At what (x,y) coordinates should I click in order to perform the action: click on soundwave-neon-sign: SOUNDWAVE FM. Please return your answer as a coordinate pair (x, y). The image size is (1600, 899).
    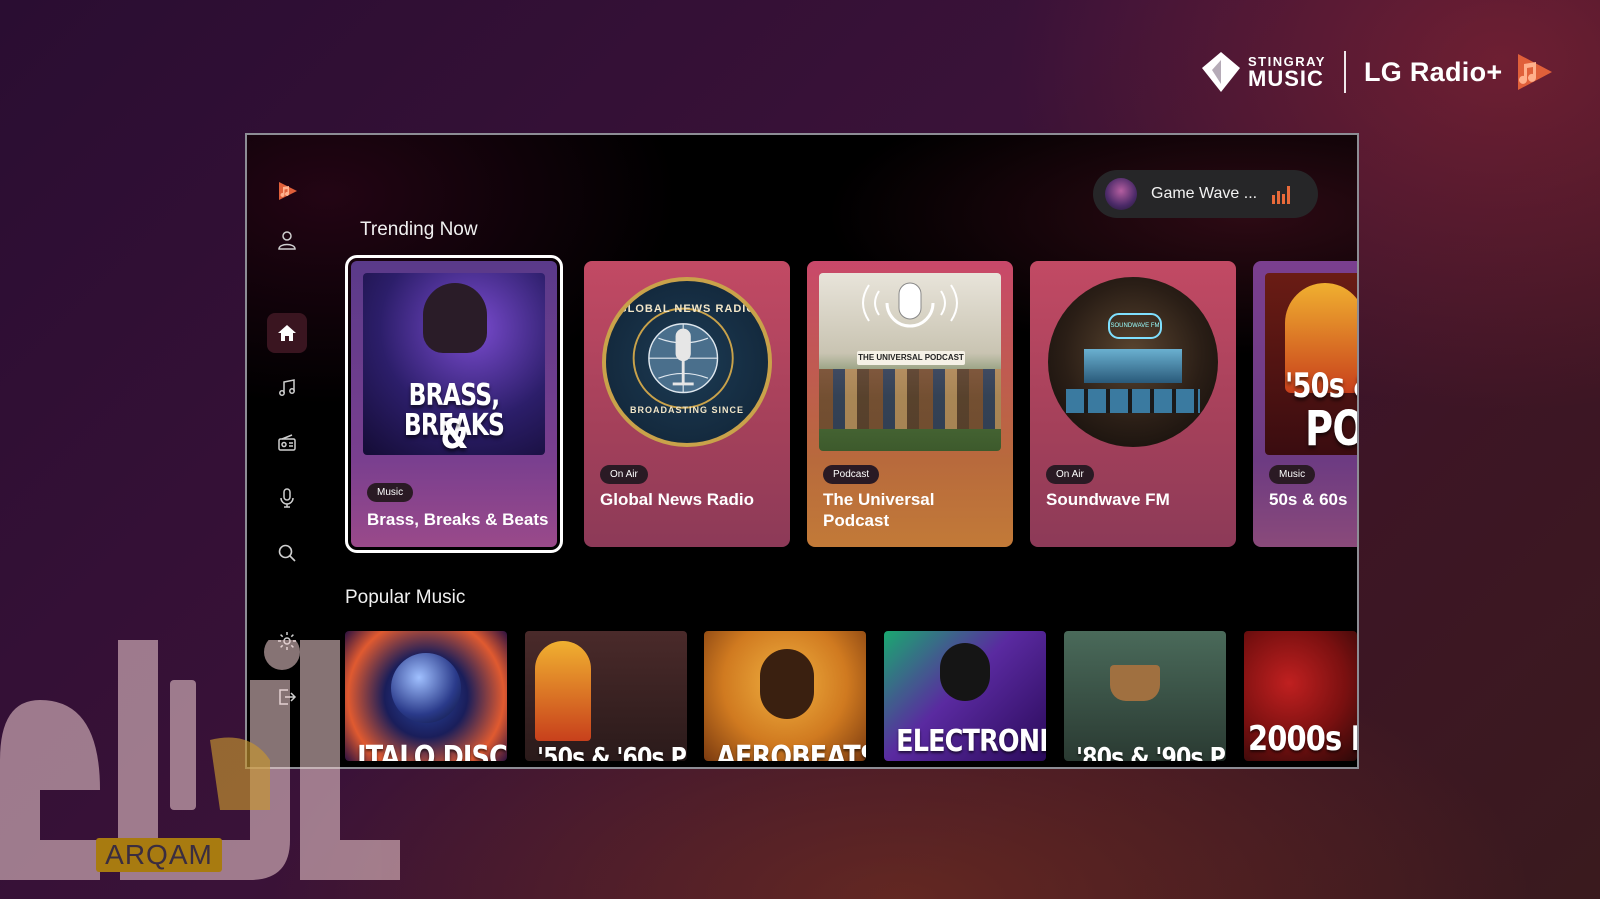
    Looking at the image, I should click on (1135, 326).